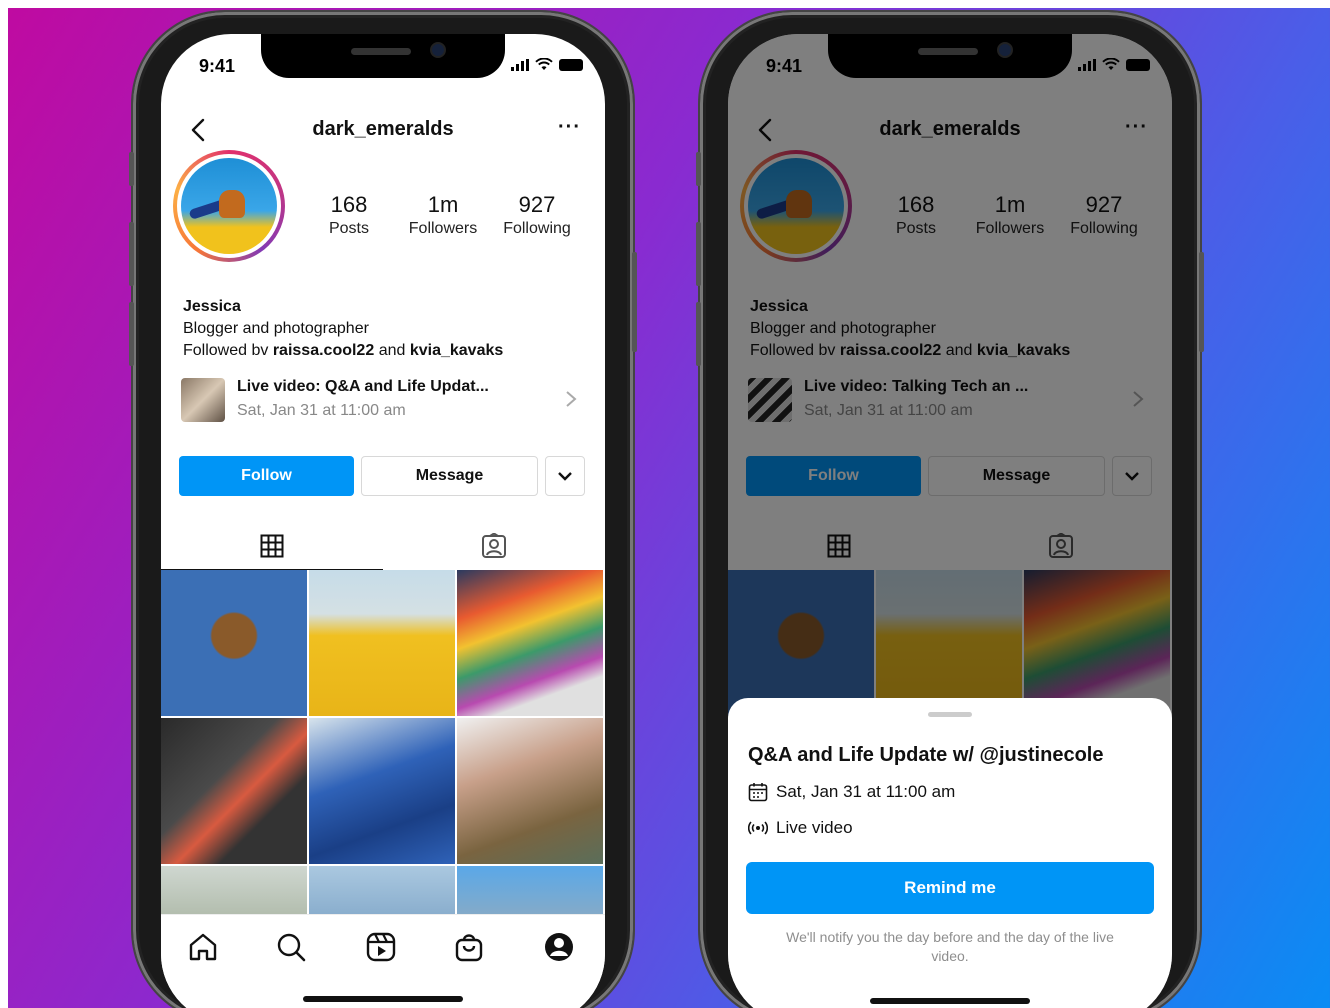 The image size is (1330, 1008). I want to click on signal-icon, so click(520, 65).